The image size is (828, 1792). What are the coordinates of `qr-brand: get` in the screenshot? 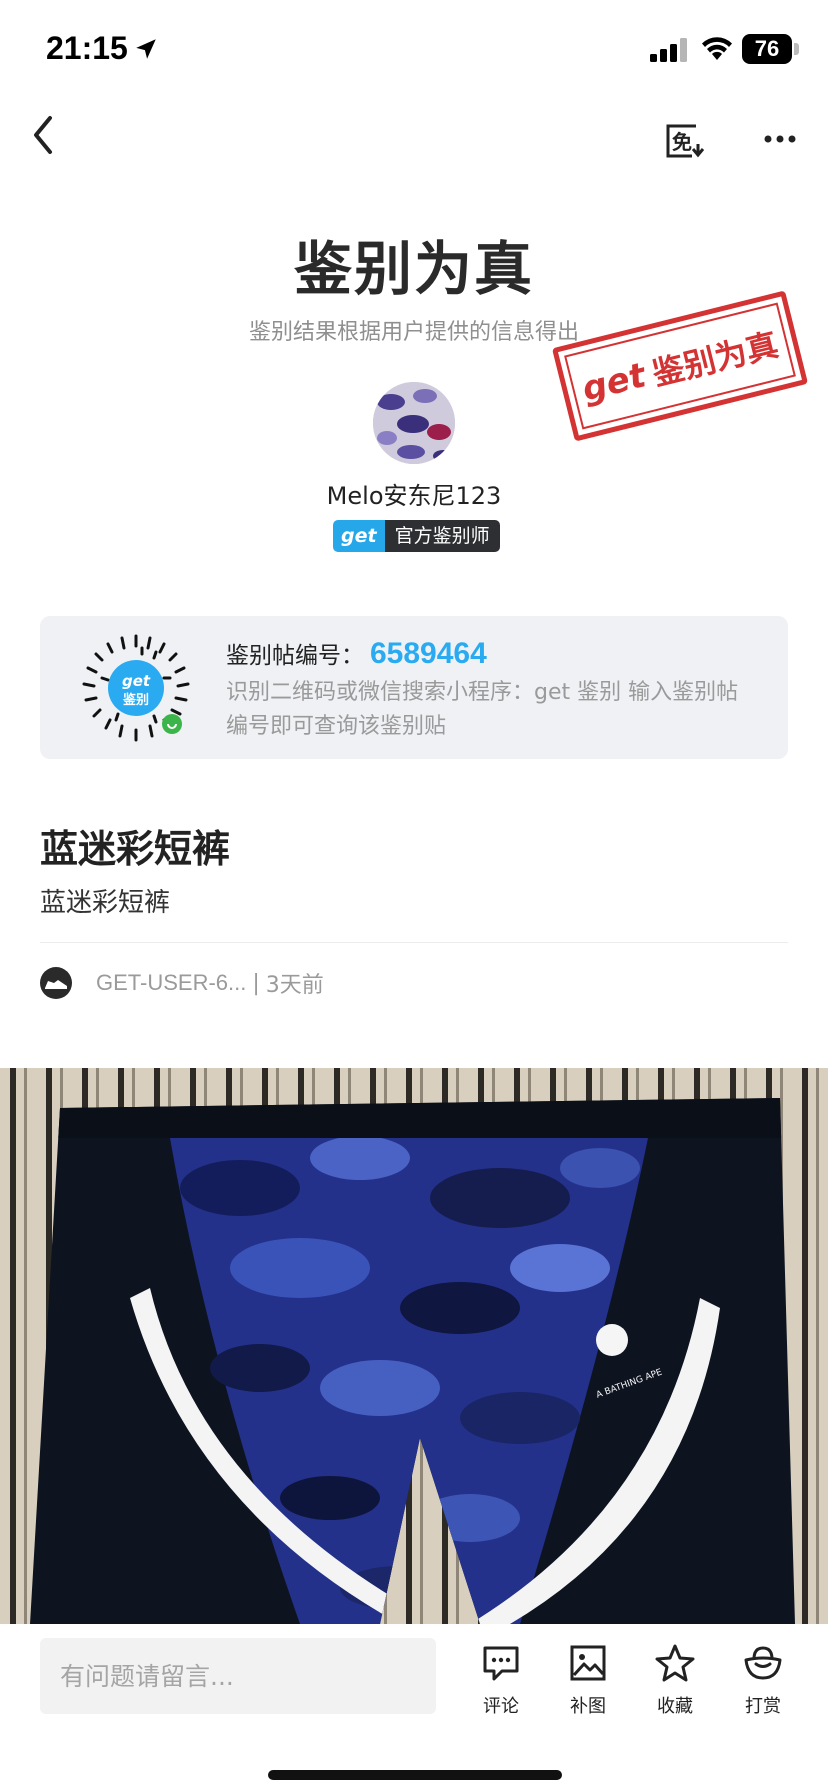 It's located at (136, 681).